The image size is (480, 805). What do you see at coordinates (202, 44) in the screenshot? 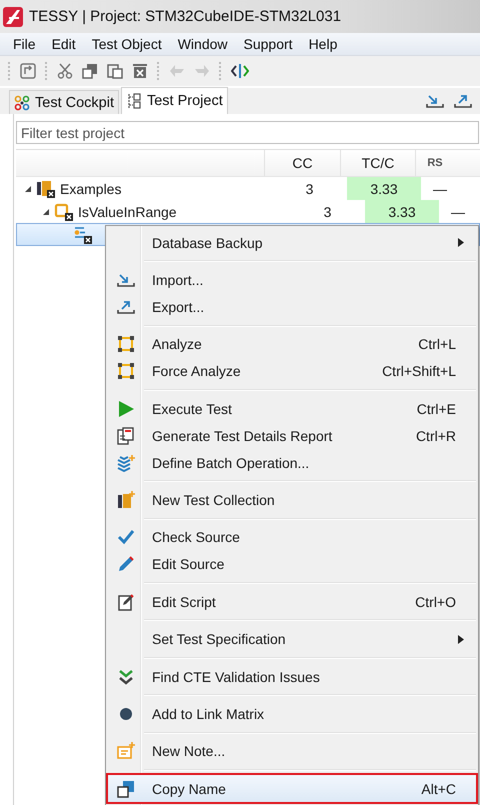
I see `menu-item: Window` at bounding box center [202, 44].